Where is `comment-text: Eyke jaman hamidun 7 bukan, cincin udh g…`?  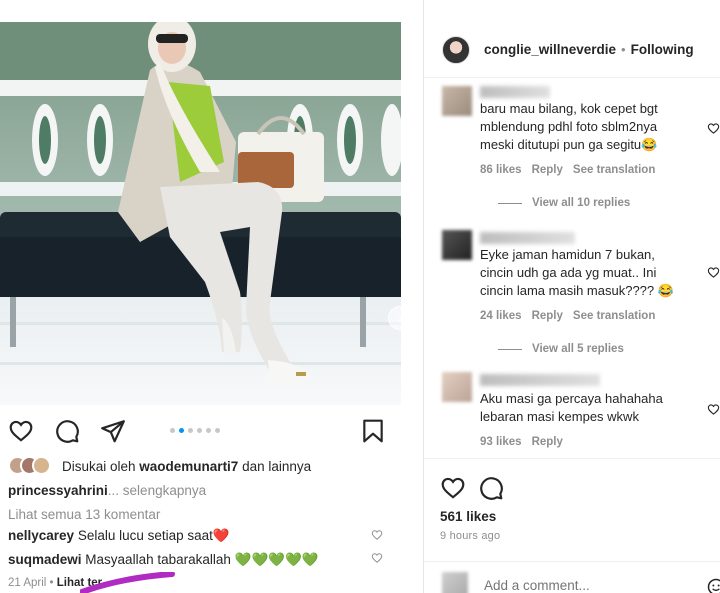
comment-text: Eyke jaman hamidun 7 bukan, cincin udh g… is located at coordinates (577, 272).